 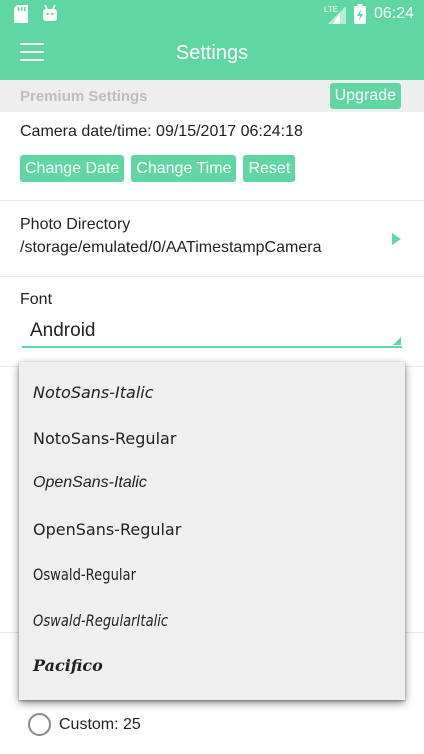 I want to click on page-title: Settings, so click(x=212, y=53).